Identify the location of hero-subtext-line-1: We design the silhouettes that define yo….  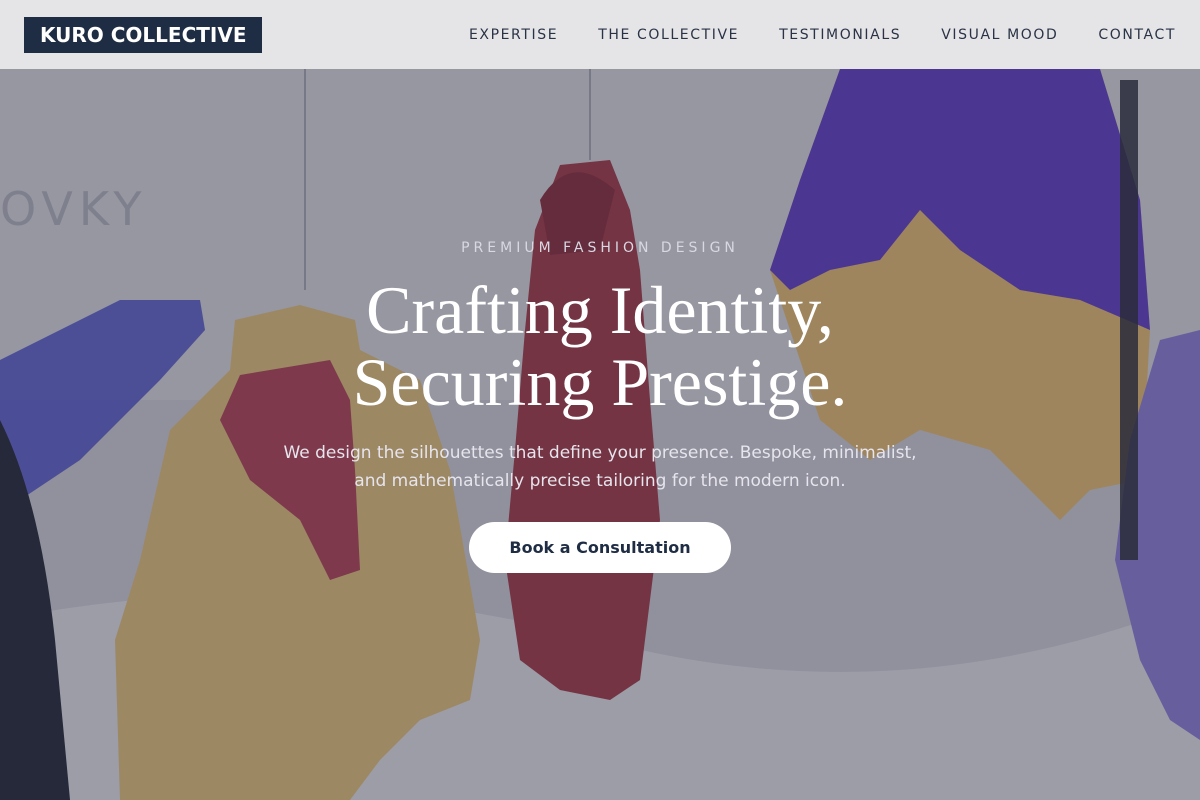
(600, 453).